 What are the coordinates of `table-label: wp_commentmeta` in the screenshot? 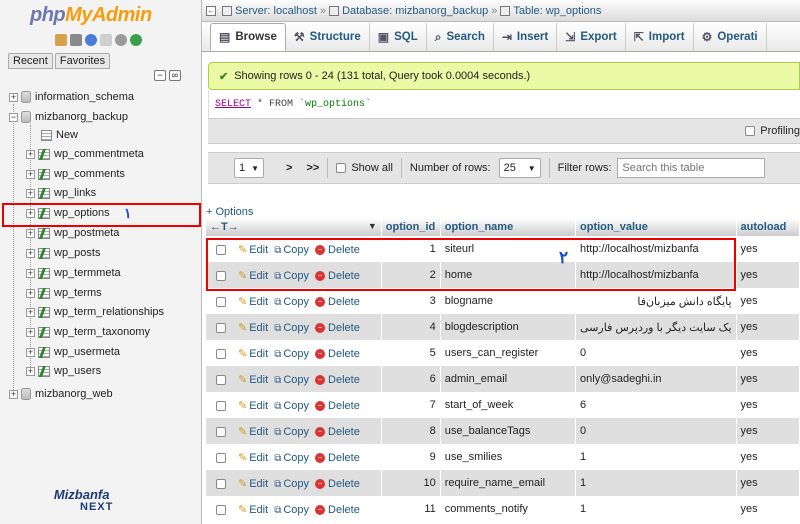 It's located at (99, 154).